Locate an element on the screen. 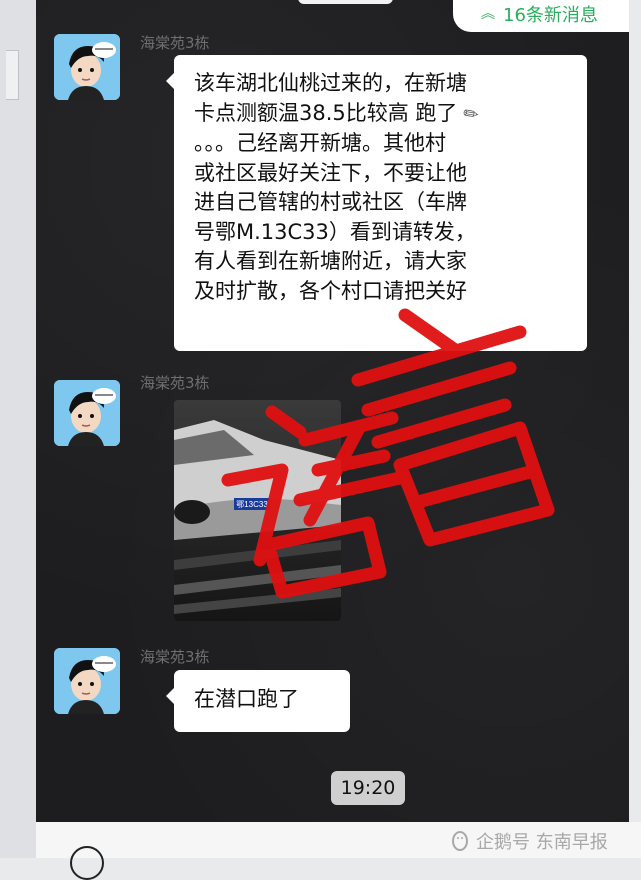 The width and height of the screenshot is (641, 880). message-line: 或社区最好关注下，不要让他 is located at coordinates (330, 172).